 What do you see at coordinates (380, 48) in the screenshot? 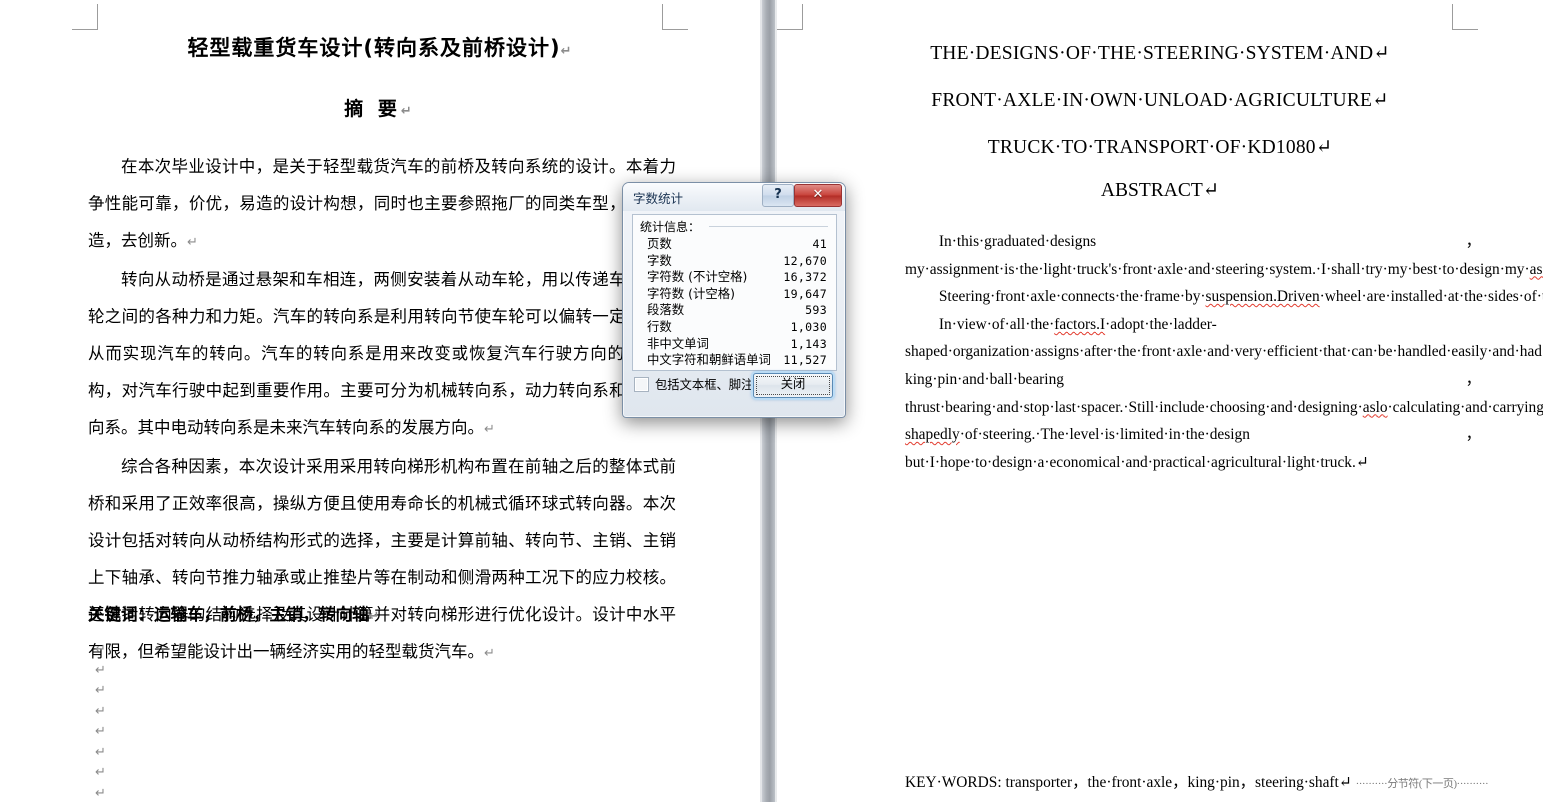
I see `page-title-chinese: 轻型载重货车设计(转向系及前桥设计)↵` at bounding box center [380, 48].